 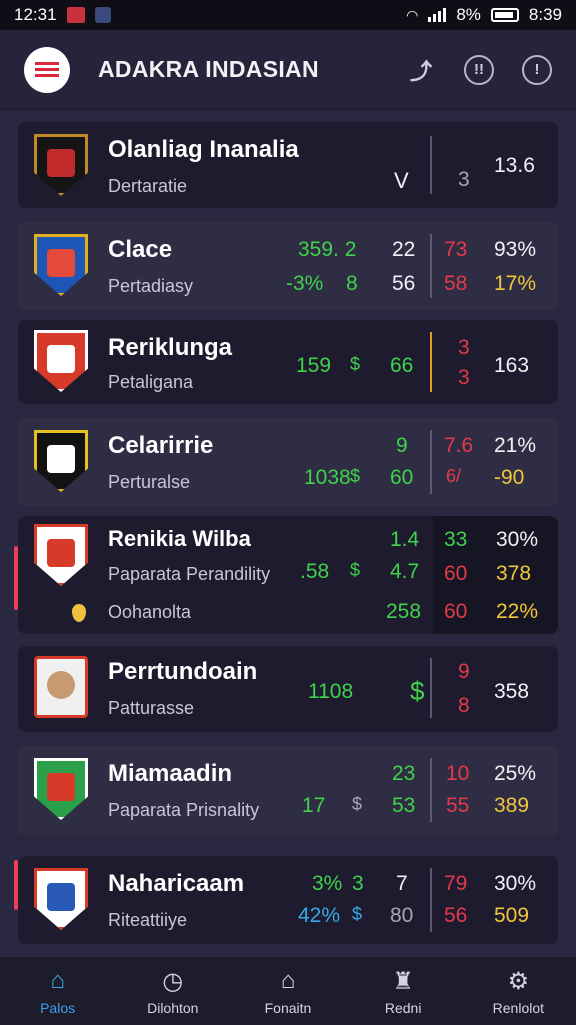 I want to click on stat-value: 56, so click(x=456, y=915).